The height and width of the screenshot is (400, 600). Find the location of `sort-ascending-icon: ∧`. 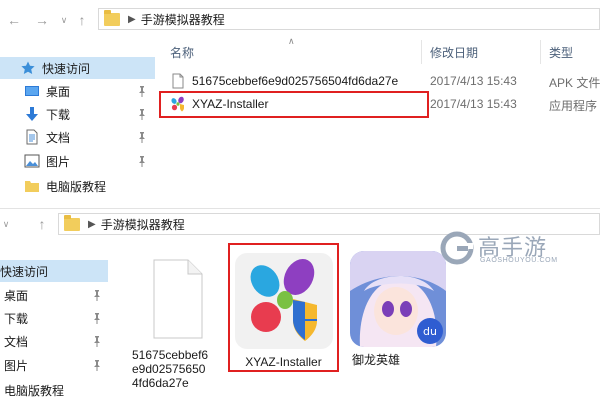

sort-ascending-icon: ∧ is located at coordinates (291, 41).